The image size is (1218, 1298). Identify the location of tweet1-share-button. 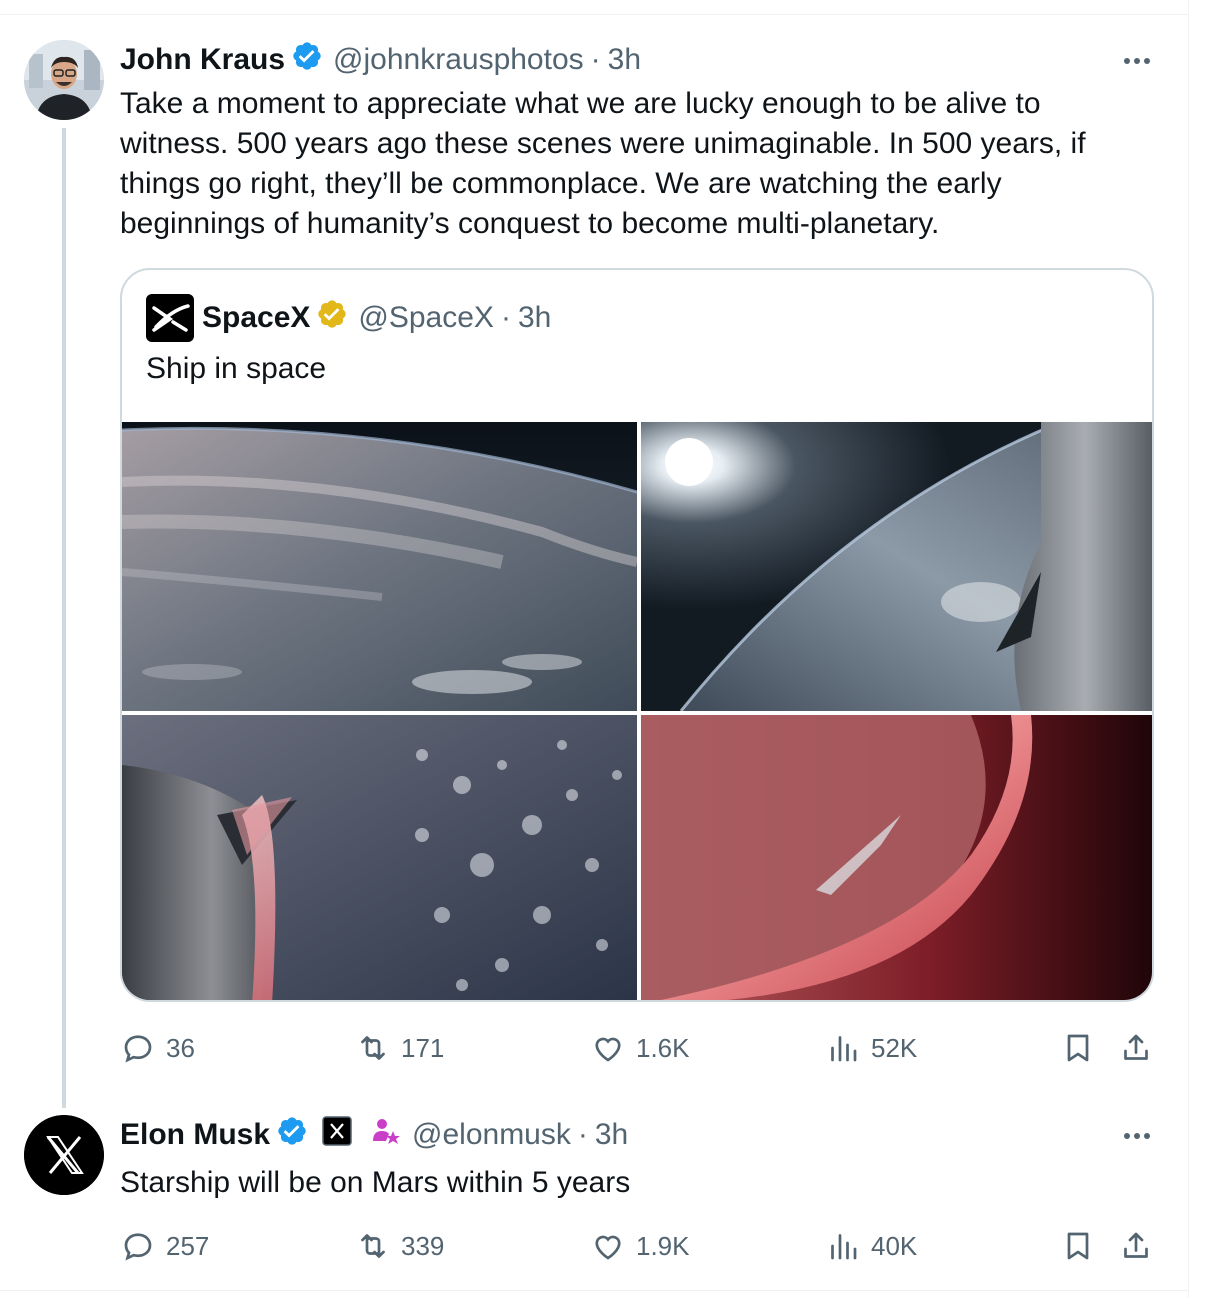
(1141, 1048).